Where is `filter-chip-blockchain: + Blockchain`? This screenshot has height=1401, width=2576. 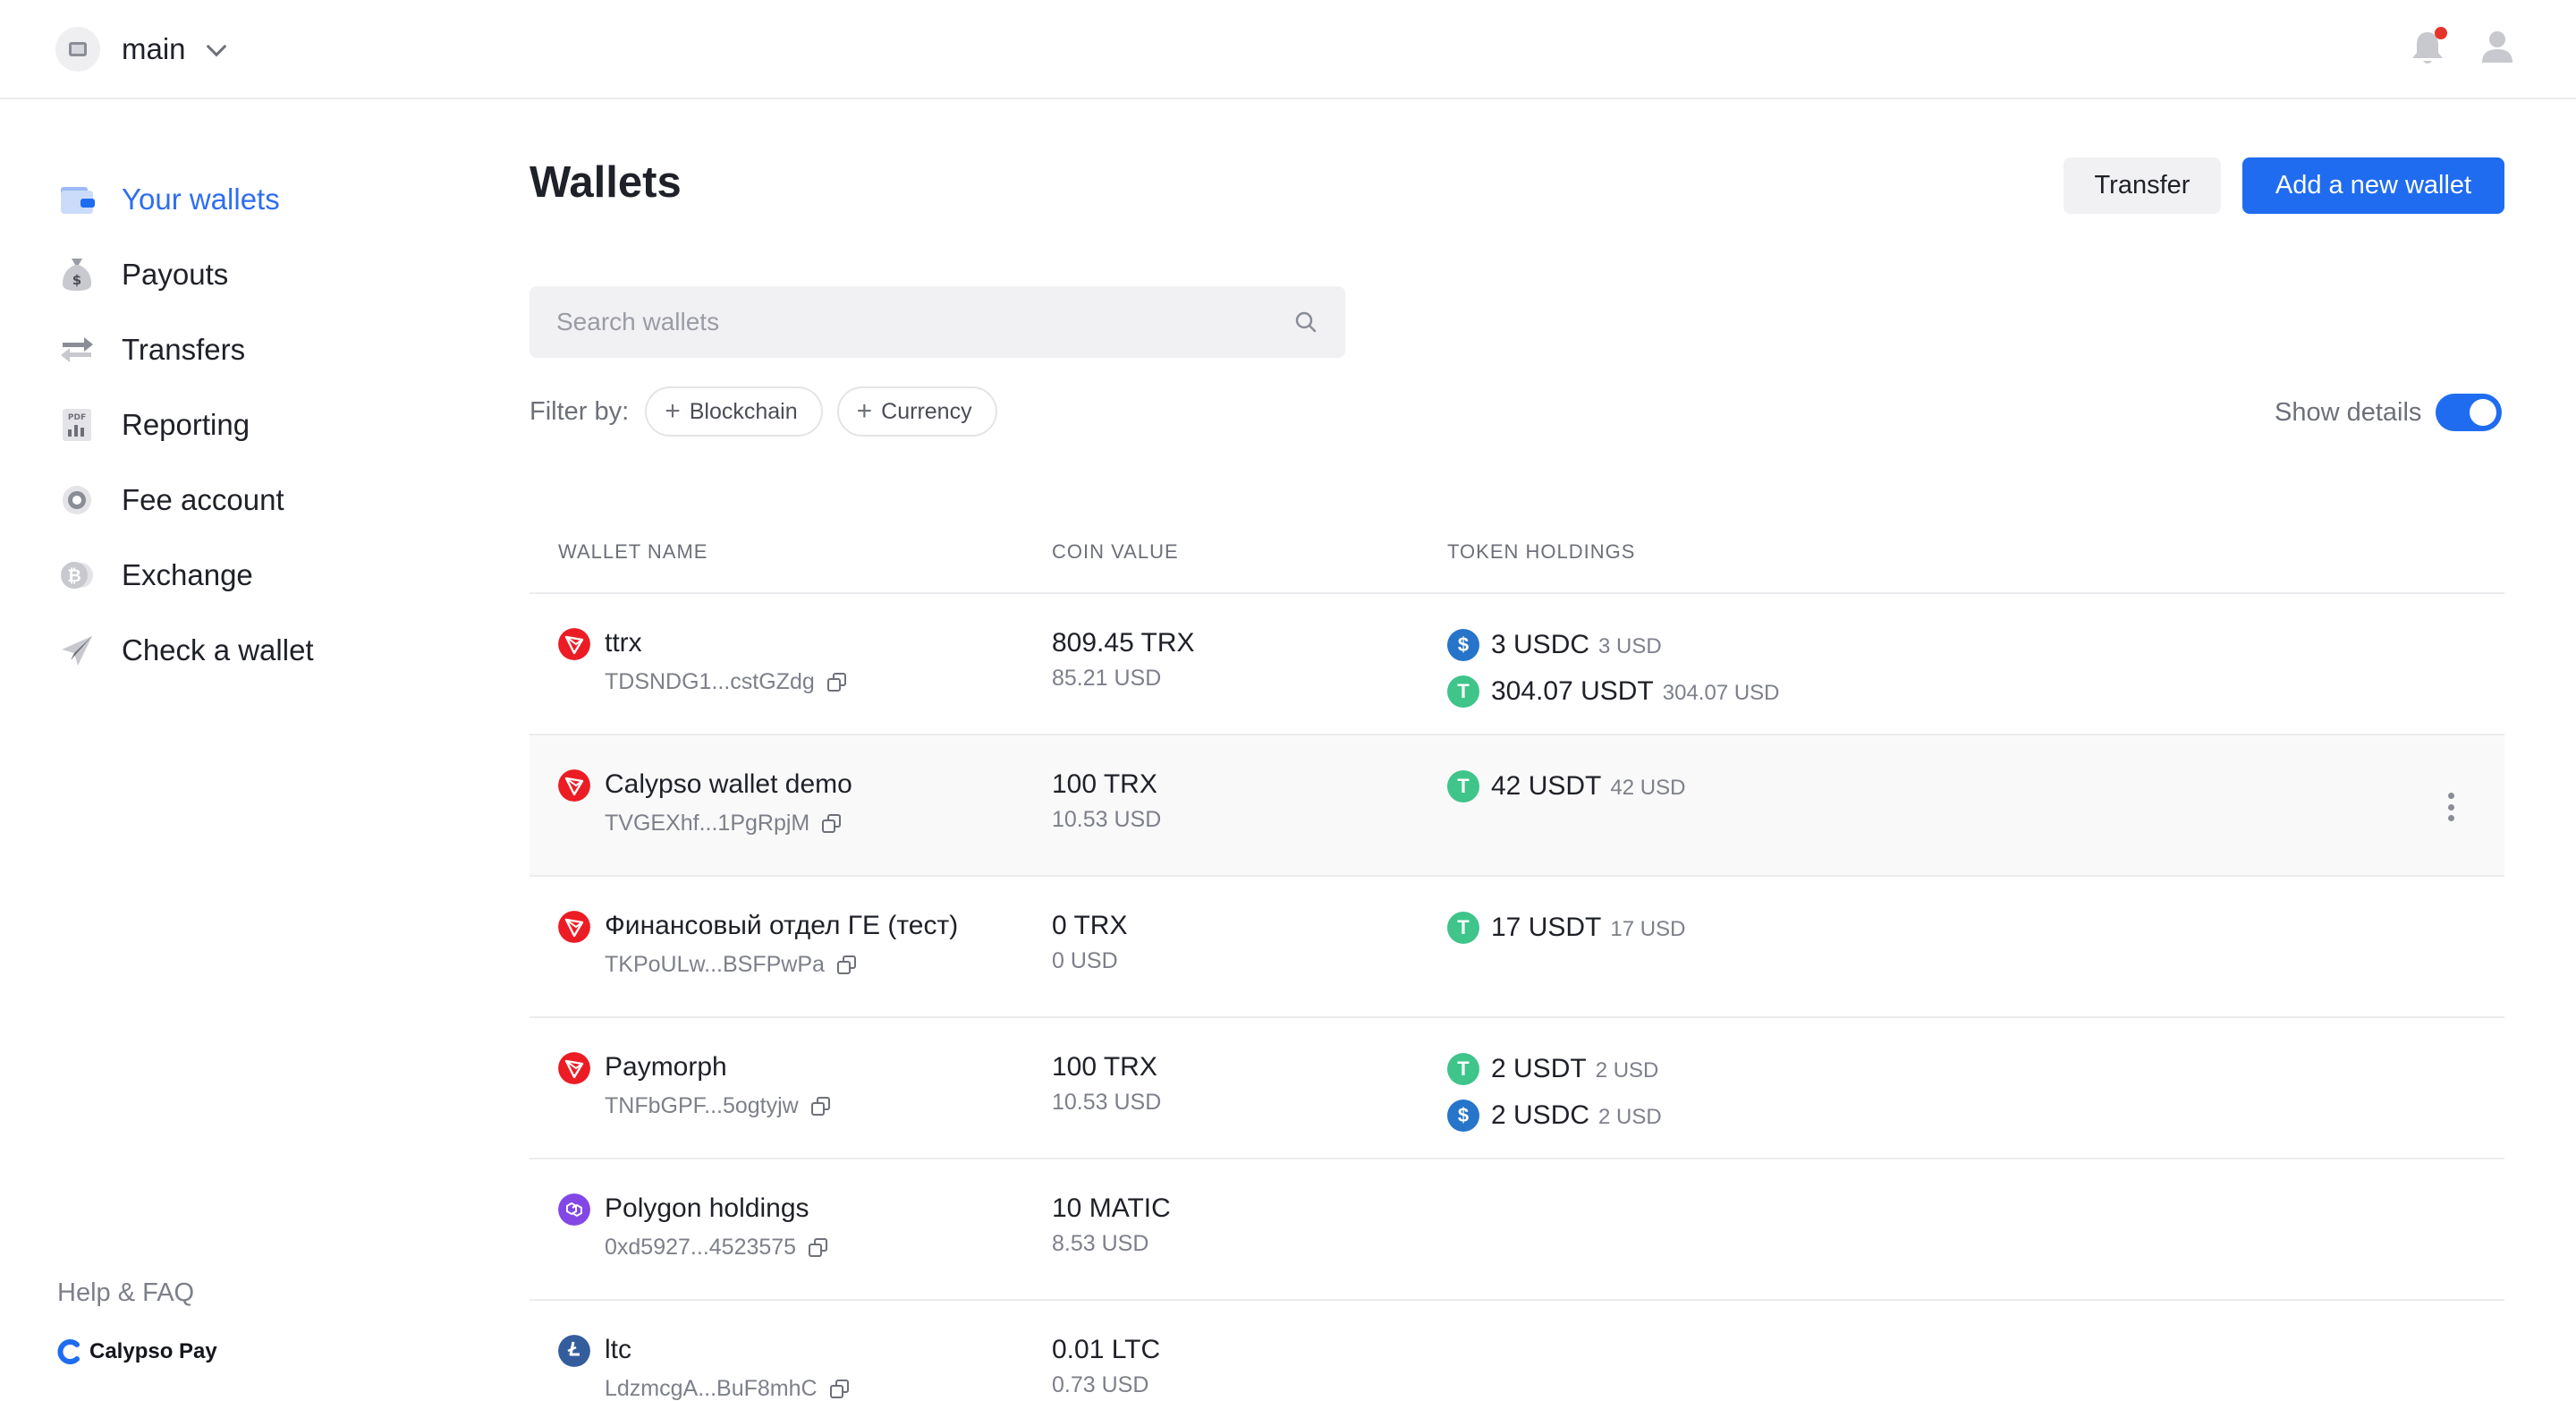 filter-chip-blockchain: + Blockchain is located at coordinates (734, 411).